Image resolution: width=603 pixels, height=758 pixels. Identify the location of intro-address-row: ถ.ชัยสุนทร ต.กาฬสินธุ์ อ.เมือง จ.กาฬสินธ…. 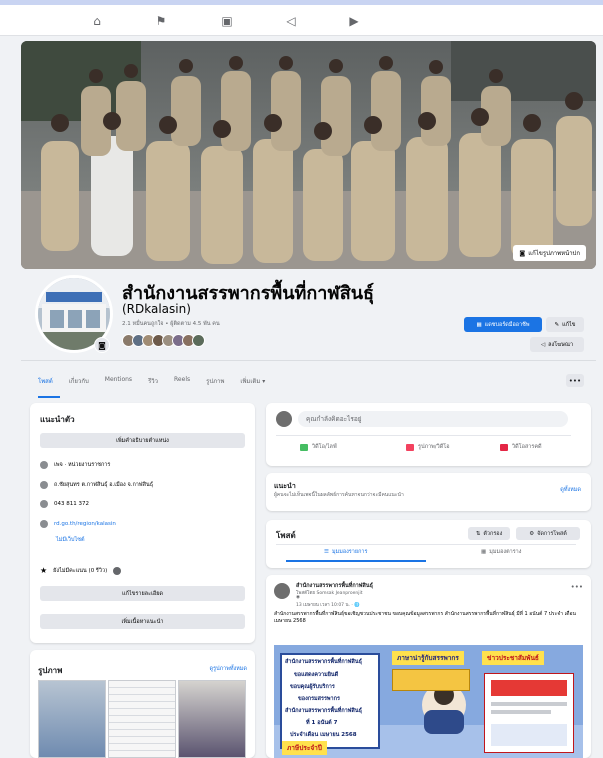
(96, 485).